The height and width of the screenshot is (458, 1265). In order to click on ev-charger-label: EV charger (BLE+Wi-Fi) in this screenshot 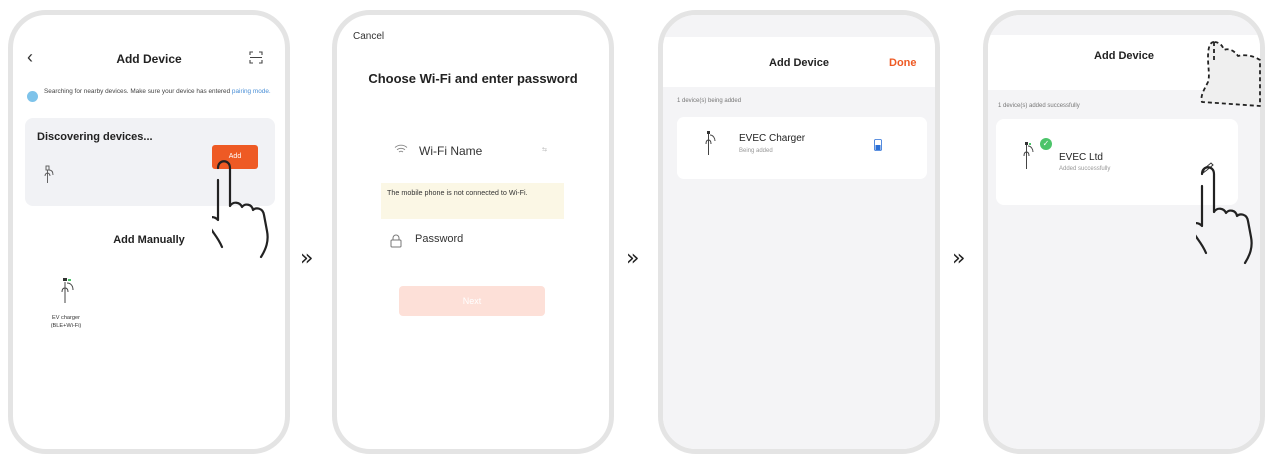, I will do `click(66, 322)`.